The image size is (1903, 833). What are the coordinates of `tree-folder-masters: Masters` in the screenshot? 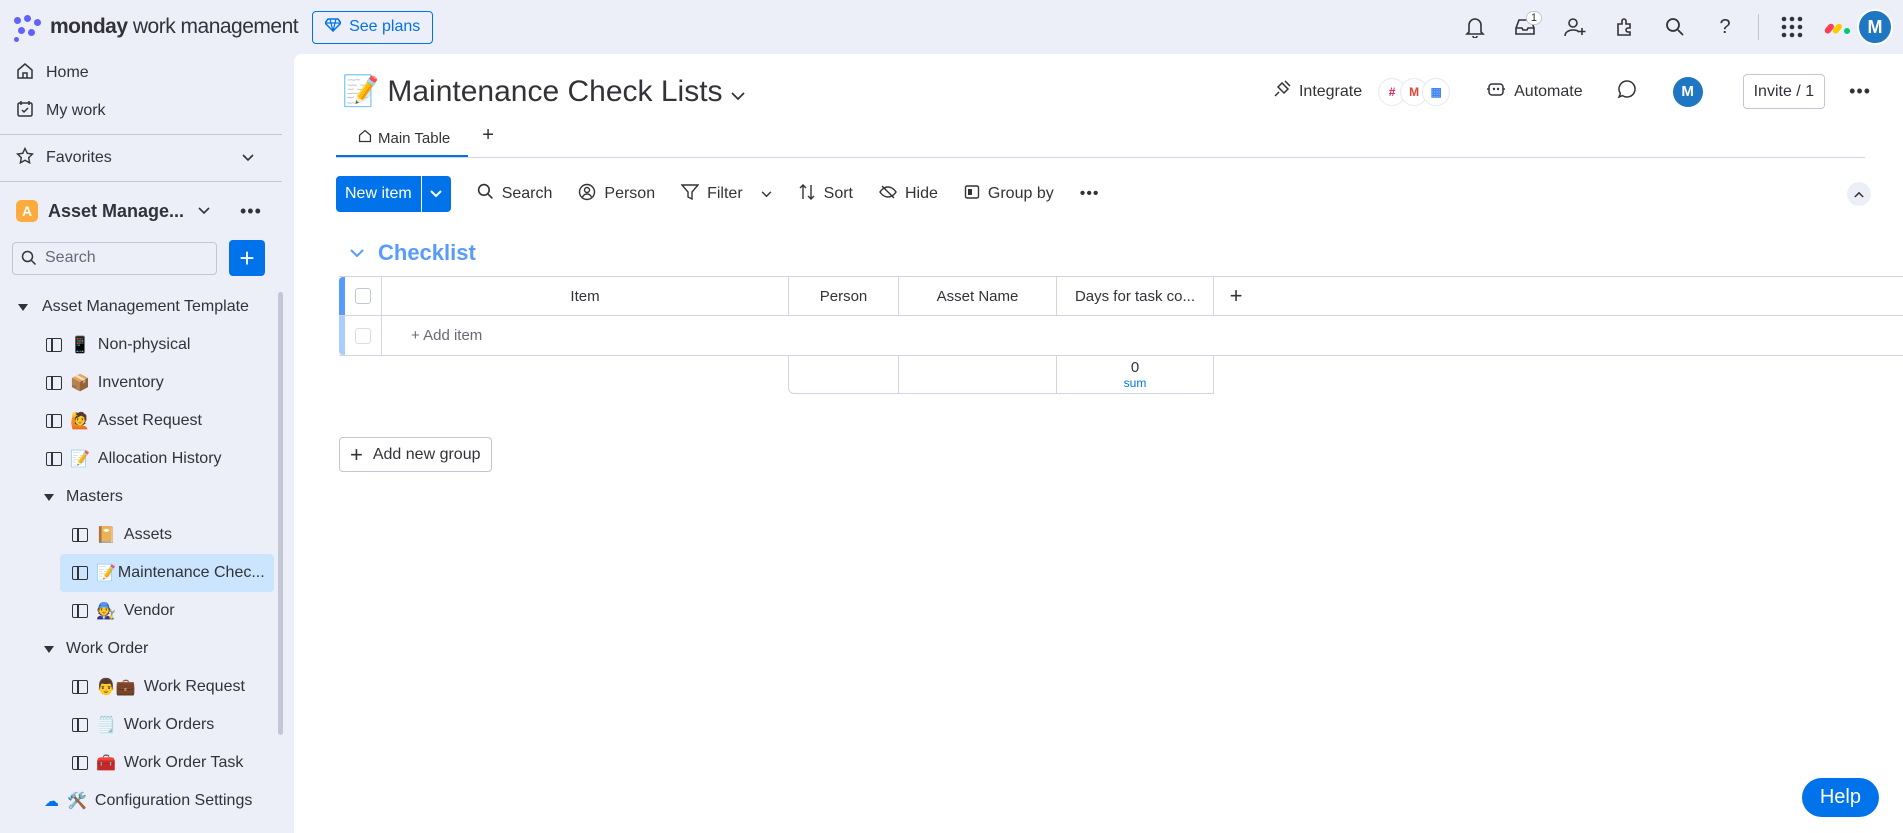 It's located at (141, 497).